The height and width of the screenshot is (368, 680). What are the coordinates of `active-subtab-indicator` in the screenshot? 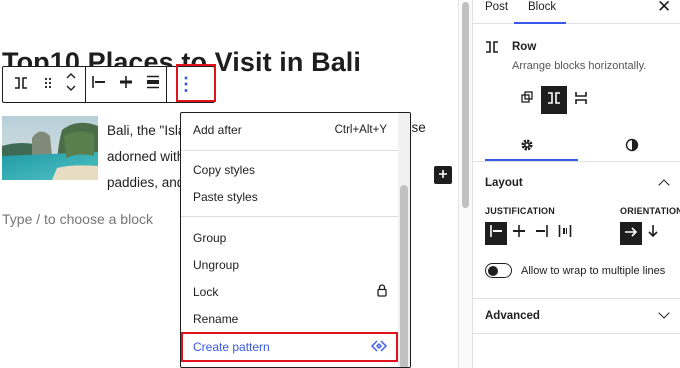 It's located at (531, 160).